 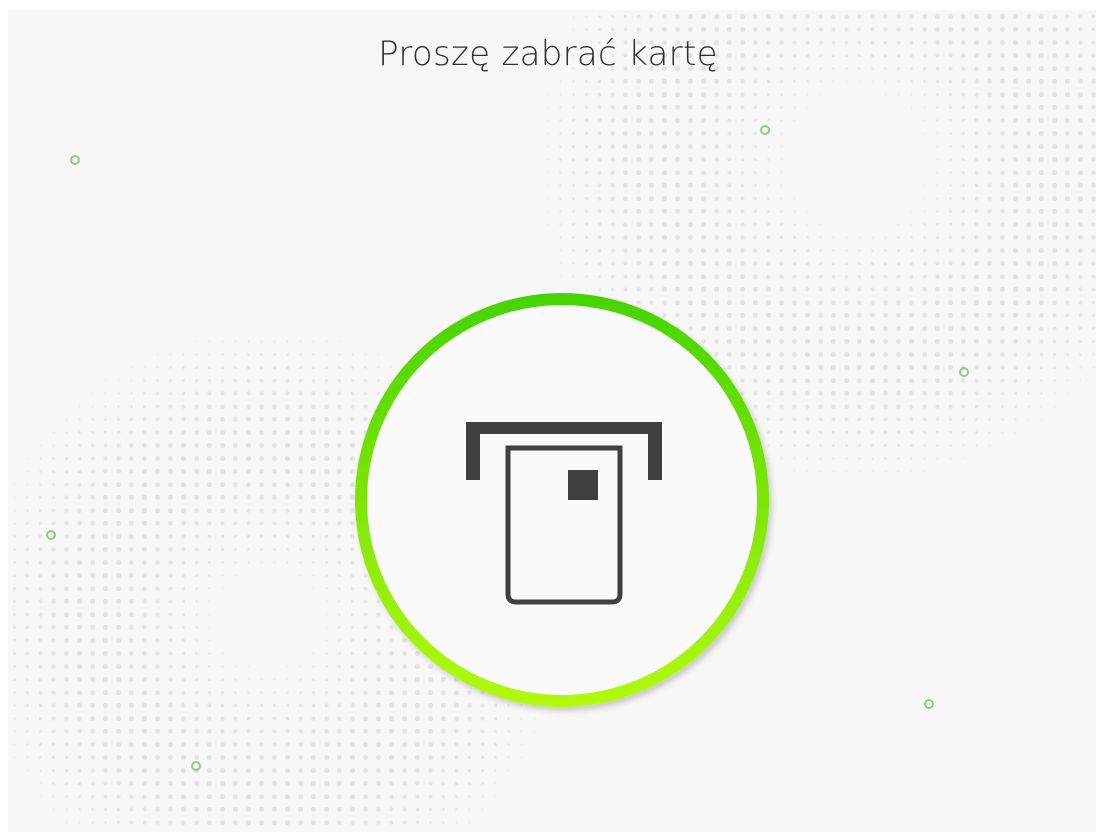 I want to click on card-eject-icon, so click(x=564, y=513).